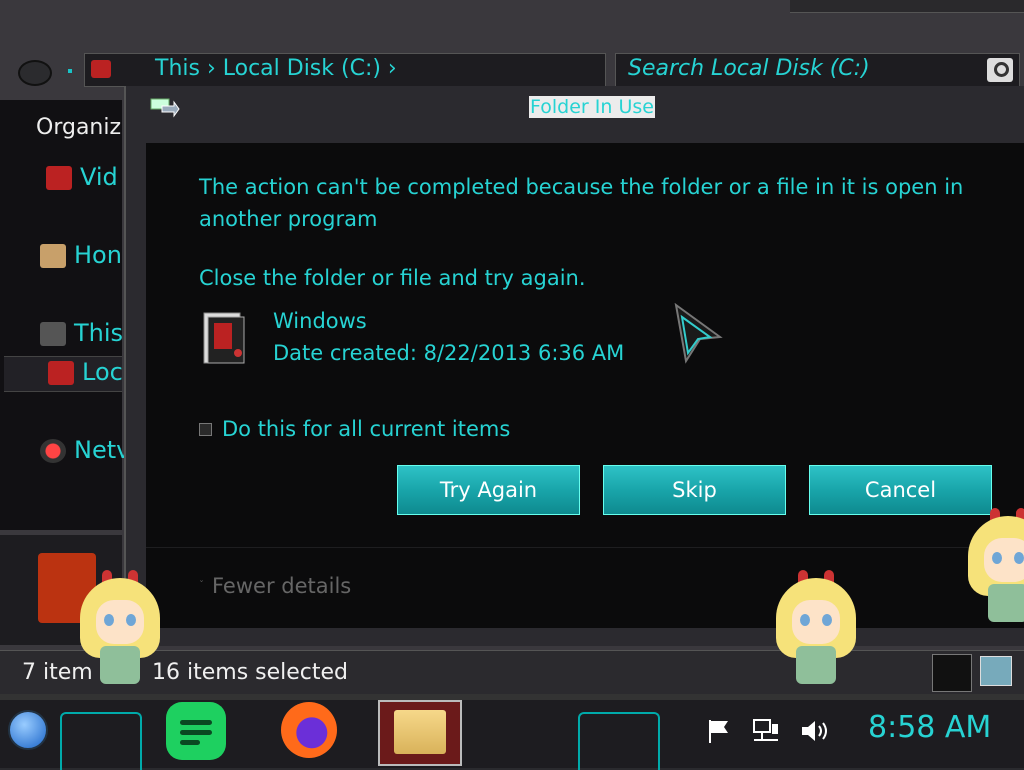  What do you see at coordinates (53, 256) in the screenshot?
I see `homegroup-icon` at bounding box center [53, 256].